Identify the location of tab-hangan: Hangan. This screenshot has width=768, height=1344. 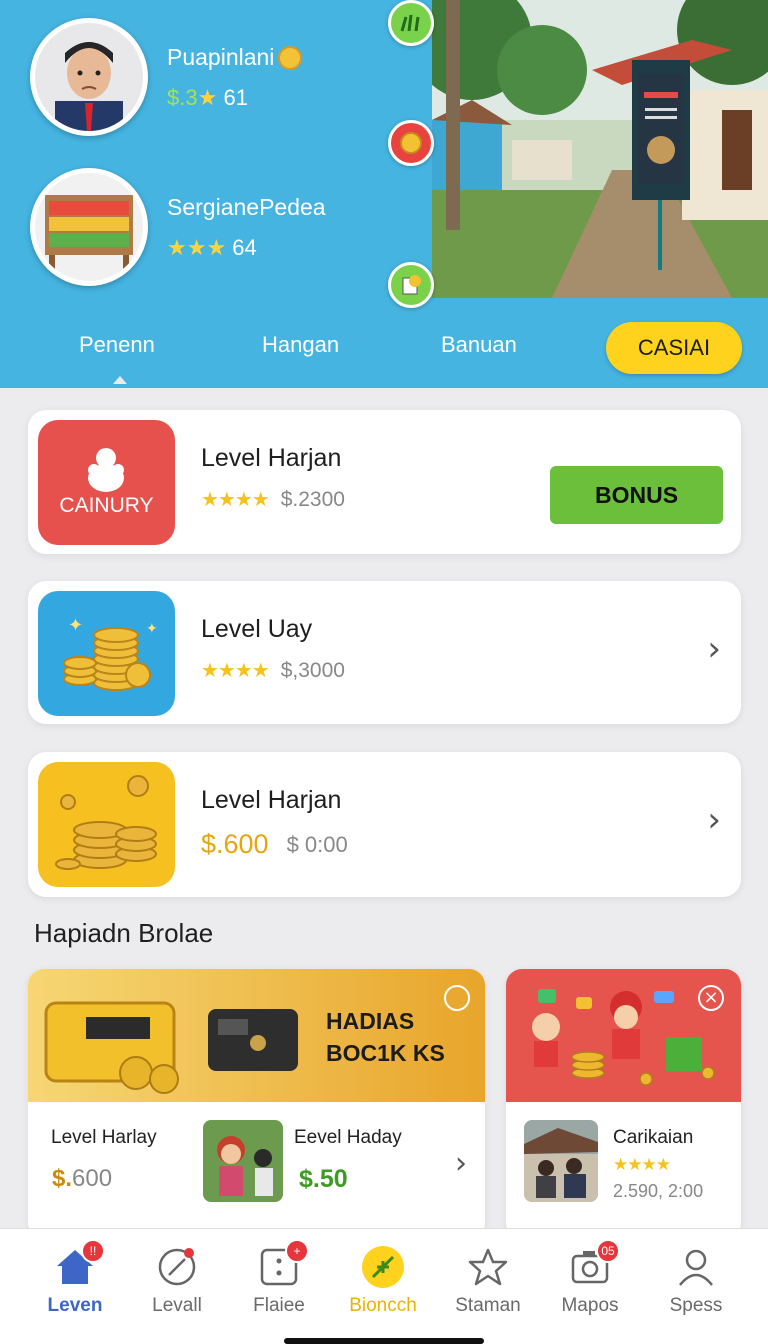
(300, 345).